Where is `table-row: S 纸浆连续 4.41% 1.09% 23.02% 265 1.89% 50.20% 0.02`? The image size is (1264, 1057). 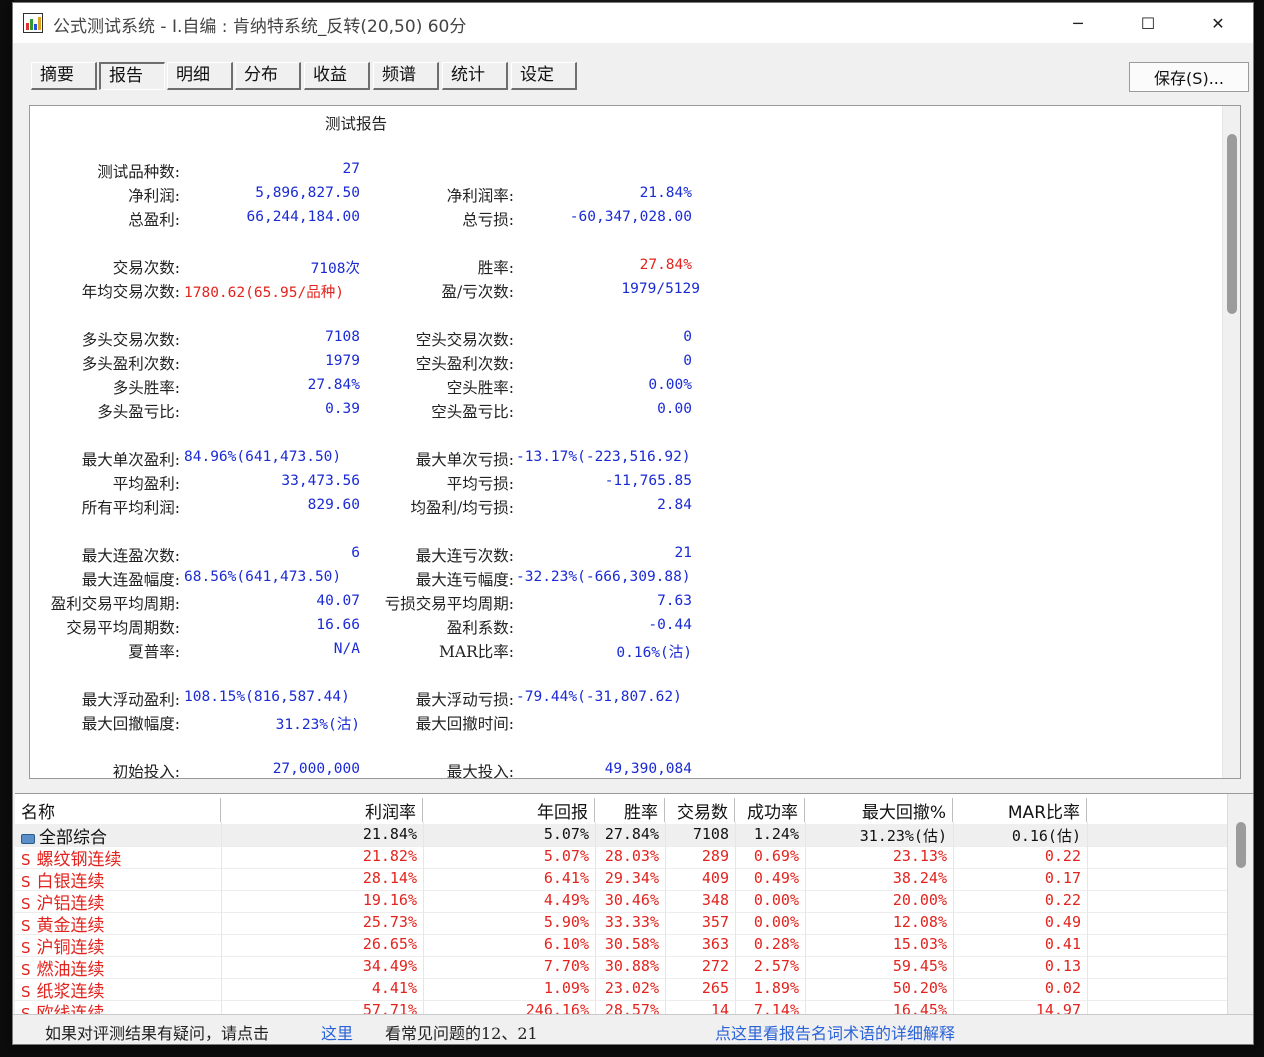
table-row: S 纸浆连续 4.41% 1.09% 23.02% 265 1.89% 50.20% 0.02 is located at coordinates (621, 989).